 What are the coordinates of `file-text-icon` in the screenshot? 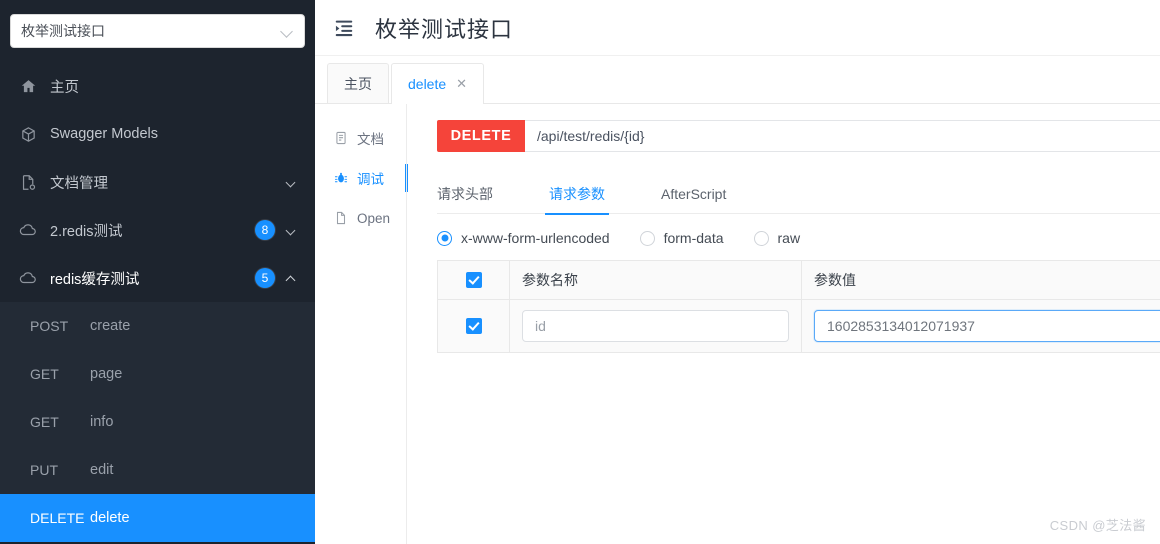 It's located at (341, 138).